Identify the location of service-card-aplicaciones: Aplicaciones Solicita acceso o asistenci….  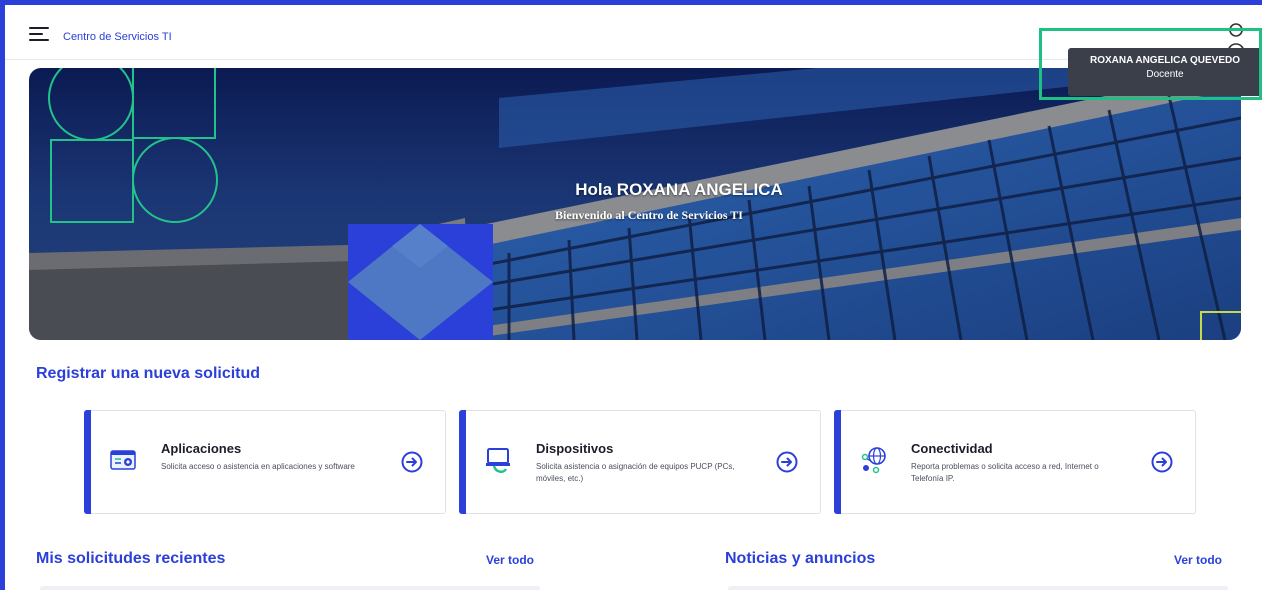
(265, 462).